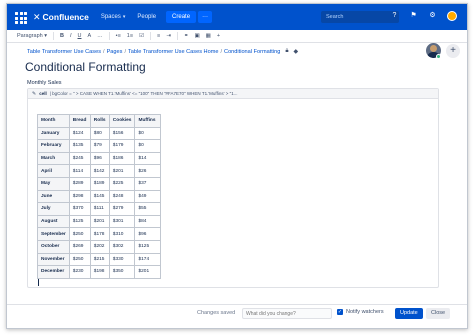 The height and width of the screenshot is (335, 474). Describe the element at coordinates (452, 16) in the screenshot. I see `user-avatar` at that location.